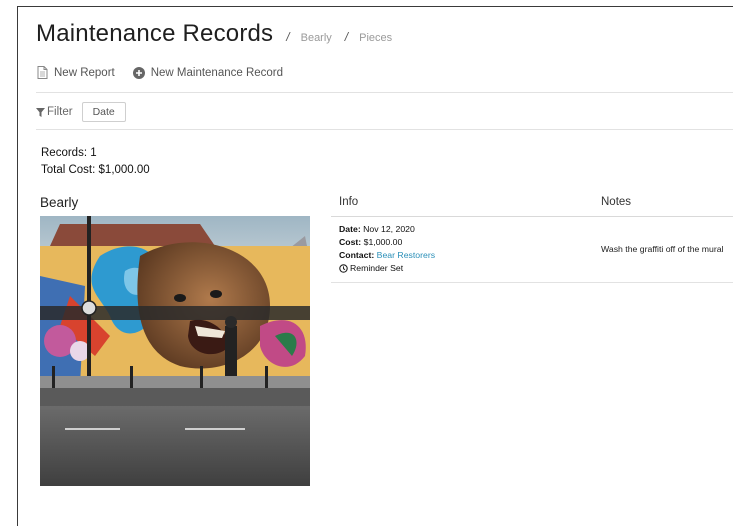 The width and height of the screenshot is (733, 526). What do you see at coordinates (217, 72) in the screenshot?
I see `new-maintenance-record-label: New Maintenance Record` at bounding box center [217, 72].